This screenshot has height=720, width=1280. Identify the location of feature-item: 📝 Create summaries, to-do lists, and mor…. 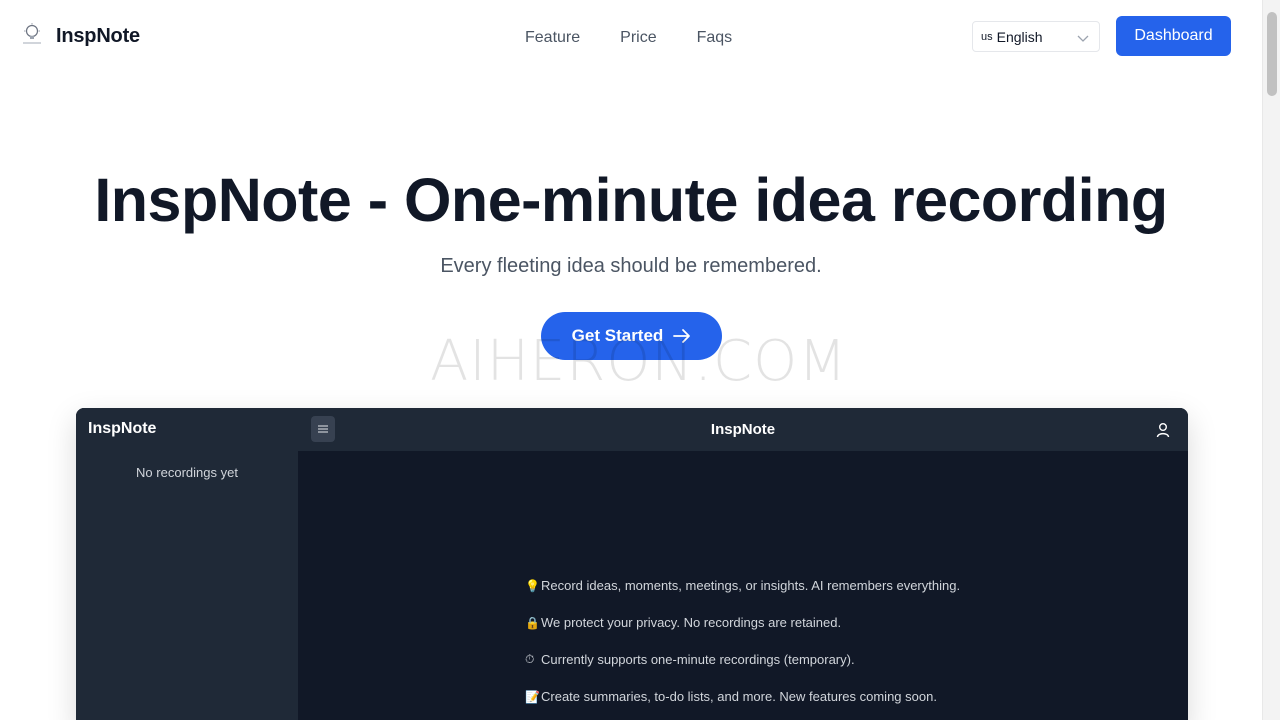
(742, 696).